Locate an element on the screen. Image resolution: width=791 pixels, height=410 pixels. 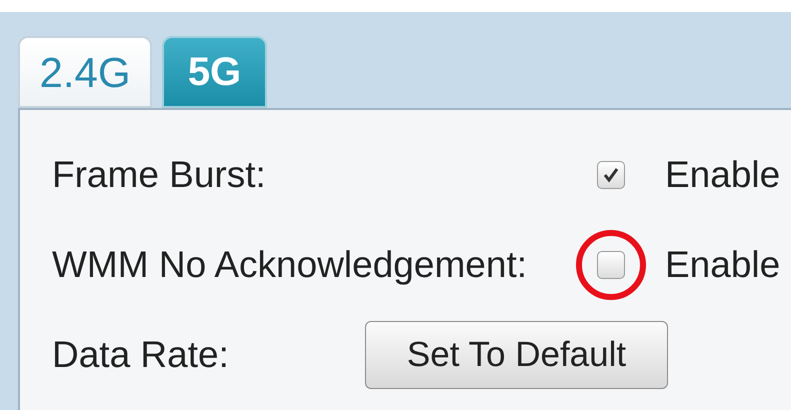
field-label: Data Rate: is located at coordinates (141, 355).